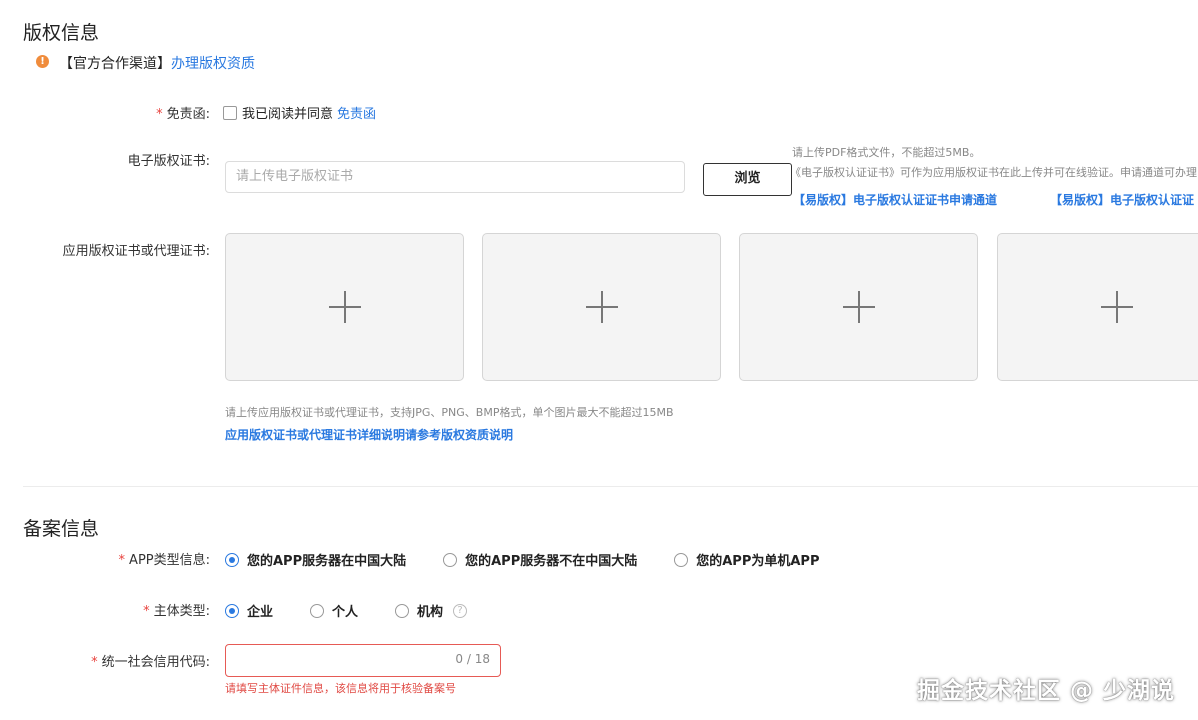 Image resolution: width=1198 pixels, height=720 pixels. I want to click on disclaimer-checkbox-text: 我已阅读并同意, so click(288, 114).